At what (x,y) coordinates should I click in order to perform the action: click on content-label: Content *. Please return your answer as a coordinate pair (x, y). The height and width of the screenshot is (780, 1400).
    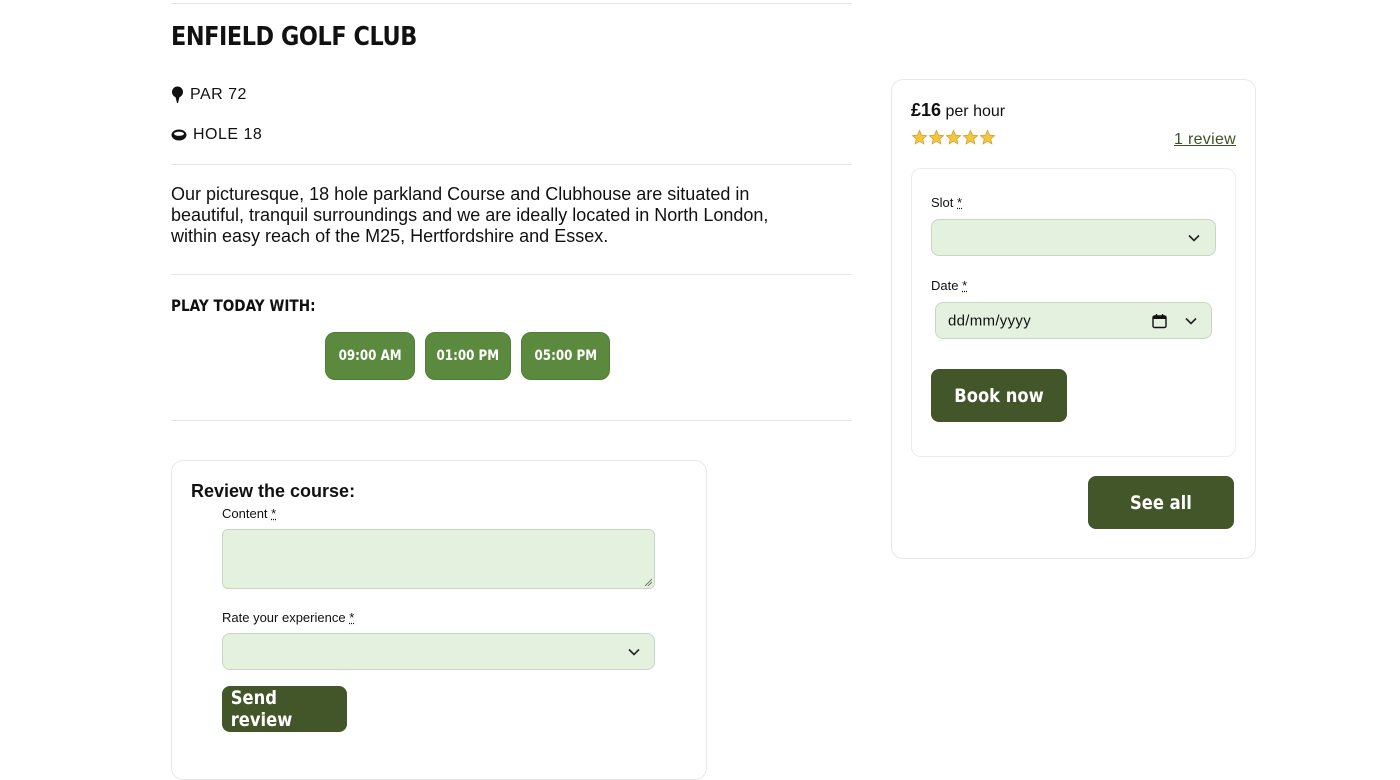
    Looking at the image, I should click on (249, 513).